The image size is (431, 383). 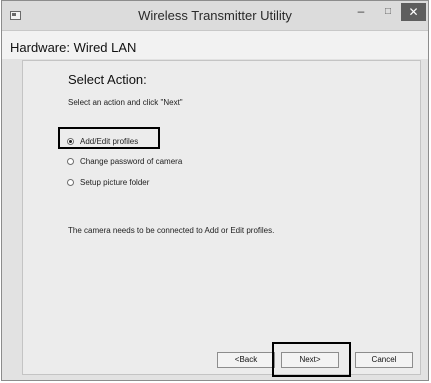 What do you see at coordinates (115, 182) in the screenshot?
I see `radio-label: Setup picture folder` at bounding box center [115, 182].